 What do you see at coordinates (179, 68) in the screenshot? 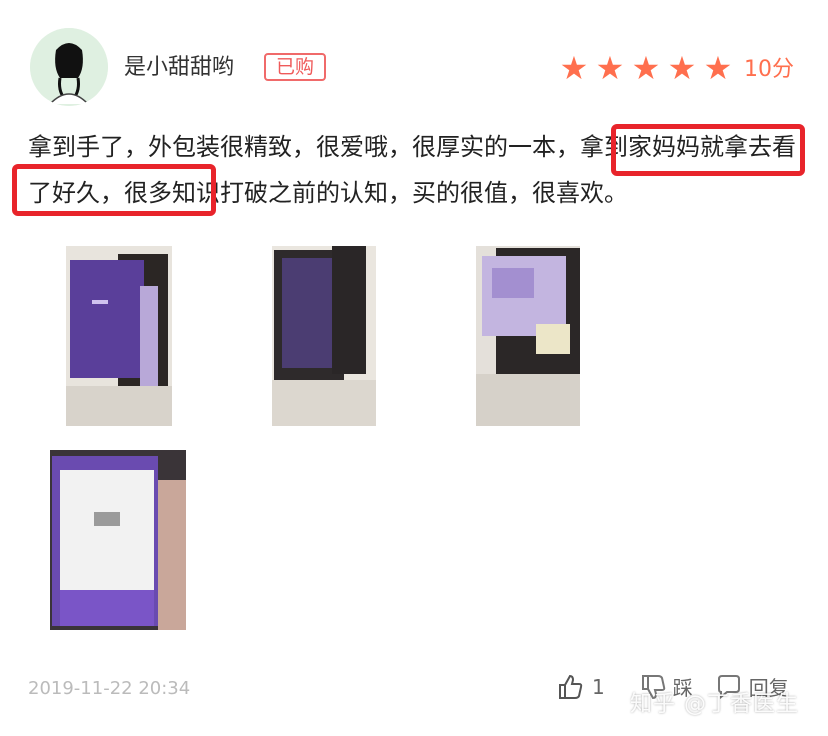
I see `username: 是小甜甜哟` at bounding box center [179, 68].